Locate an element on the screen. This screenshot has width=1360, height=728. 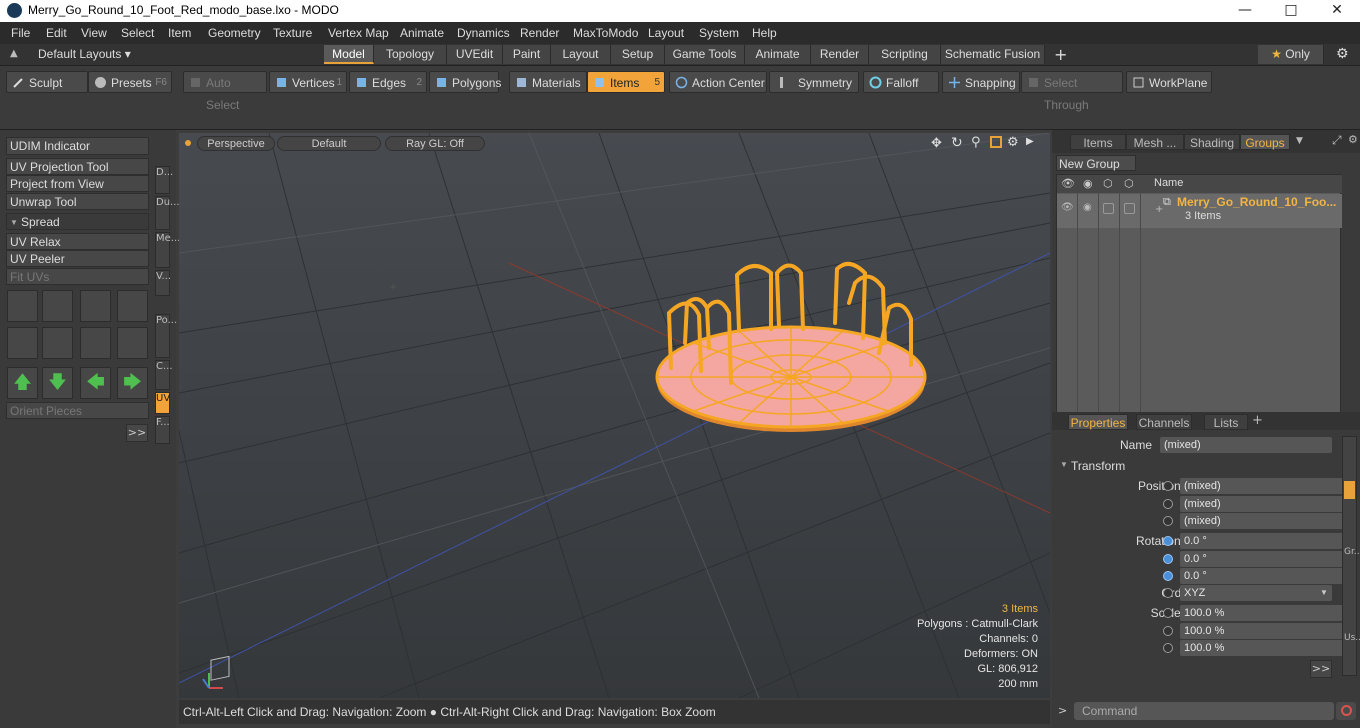
pan-icon: ✥ is located at coordinates (936, 143).